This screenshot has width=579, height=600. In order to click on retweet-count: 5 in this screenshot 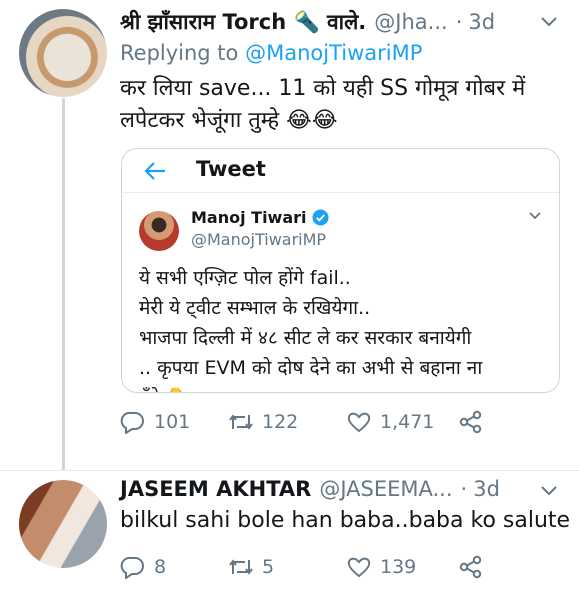, I will do `click(268, 567)`.